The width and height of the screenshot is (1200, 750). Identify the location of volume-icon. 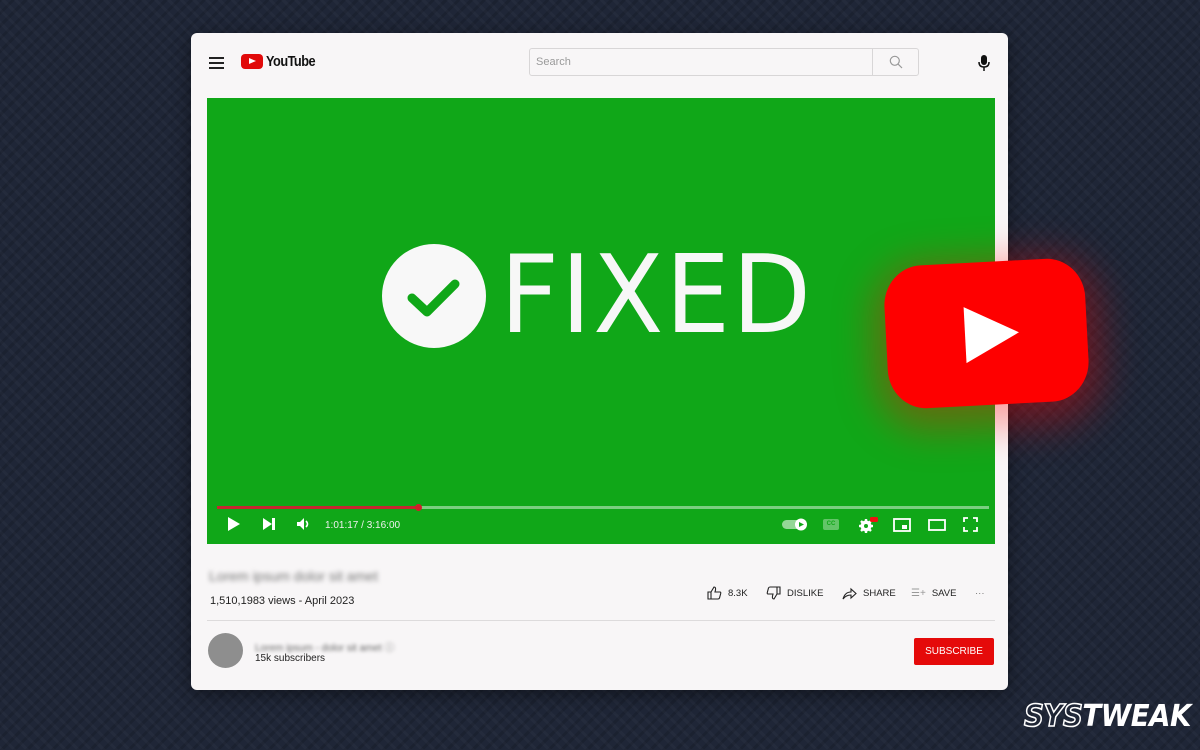
(303, 524).